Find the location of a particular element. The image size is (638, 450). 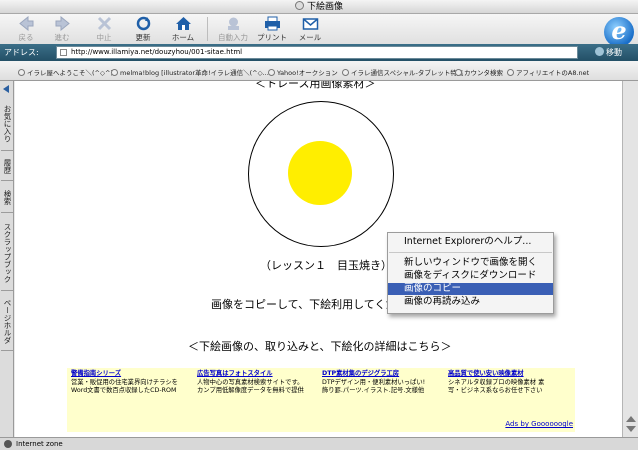

home-icon is located at coordinates (183, 23).